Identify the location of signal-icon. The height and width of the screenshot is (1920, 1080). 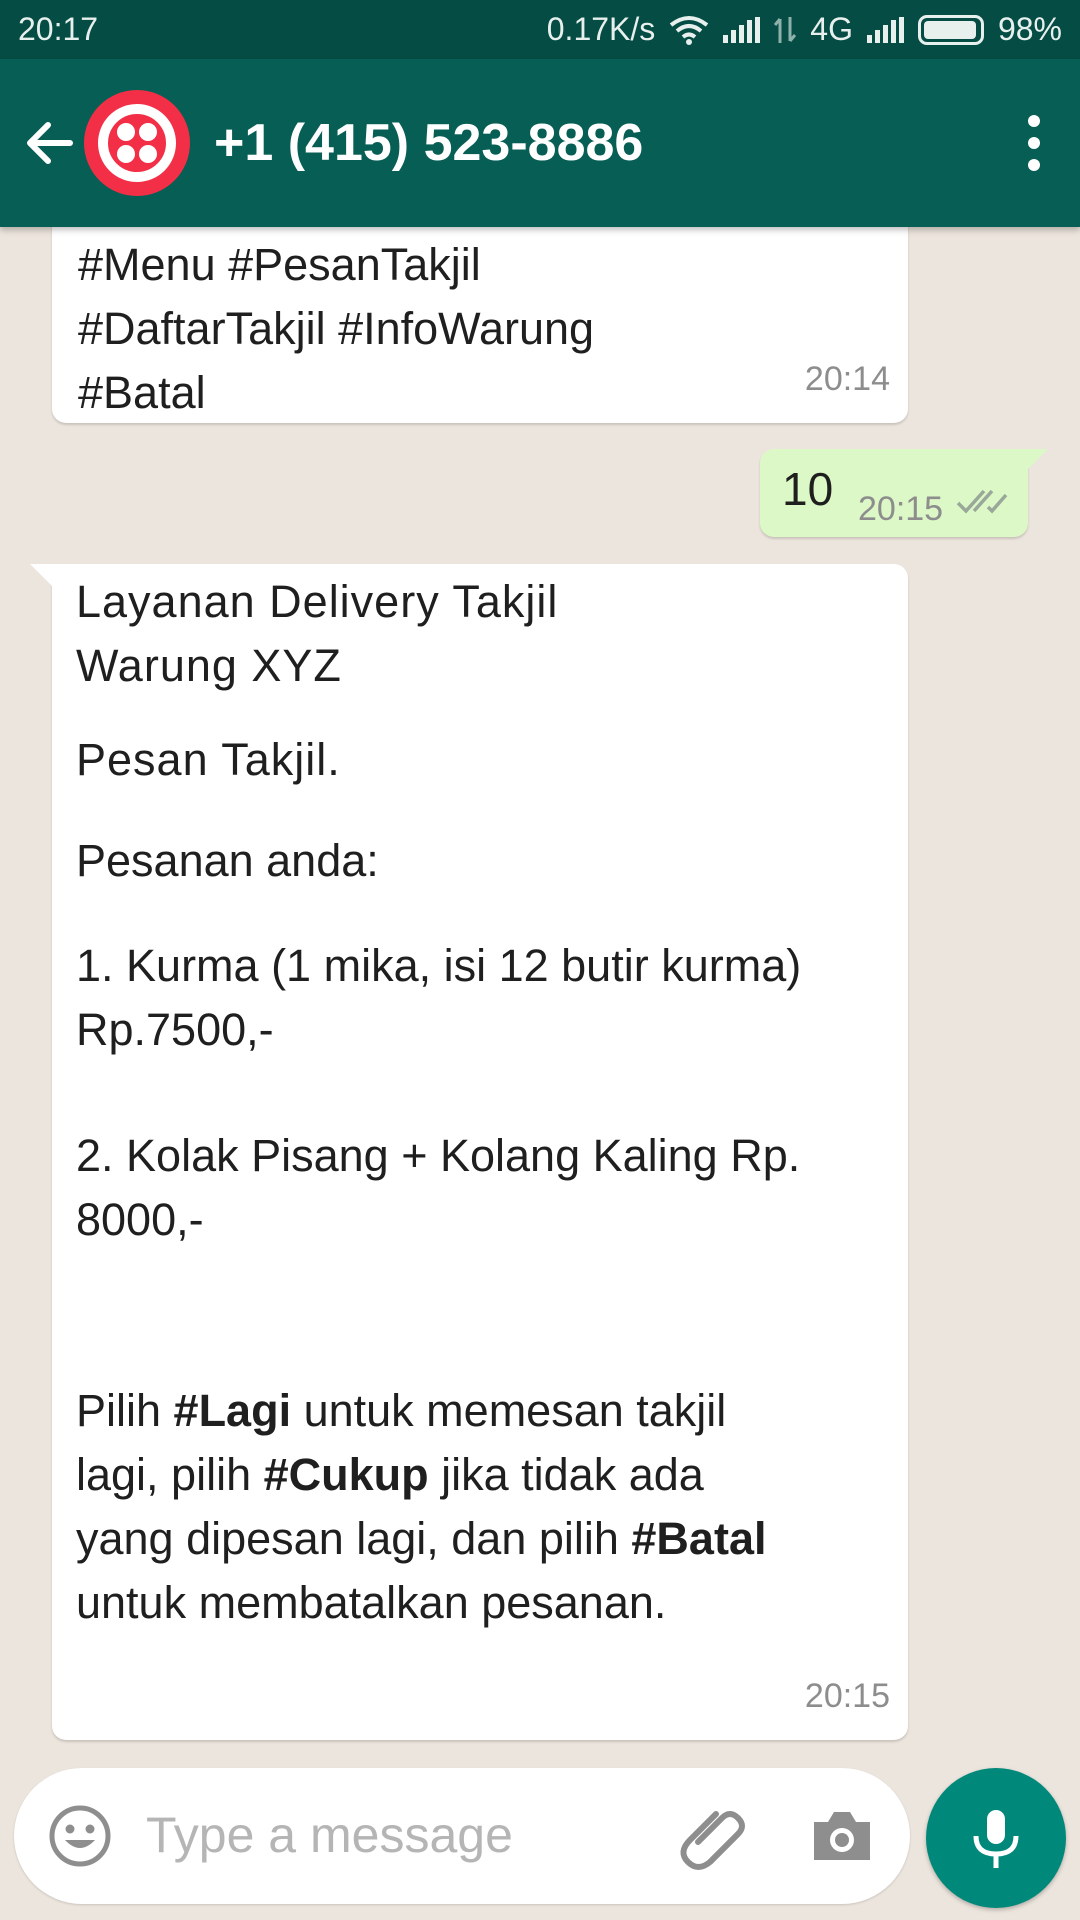
(742, 29).